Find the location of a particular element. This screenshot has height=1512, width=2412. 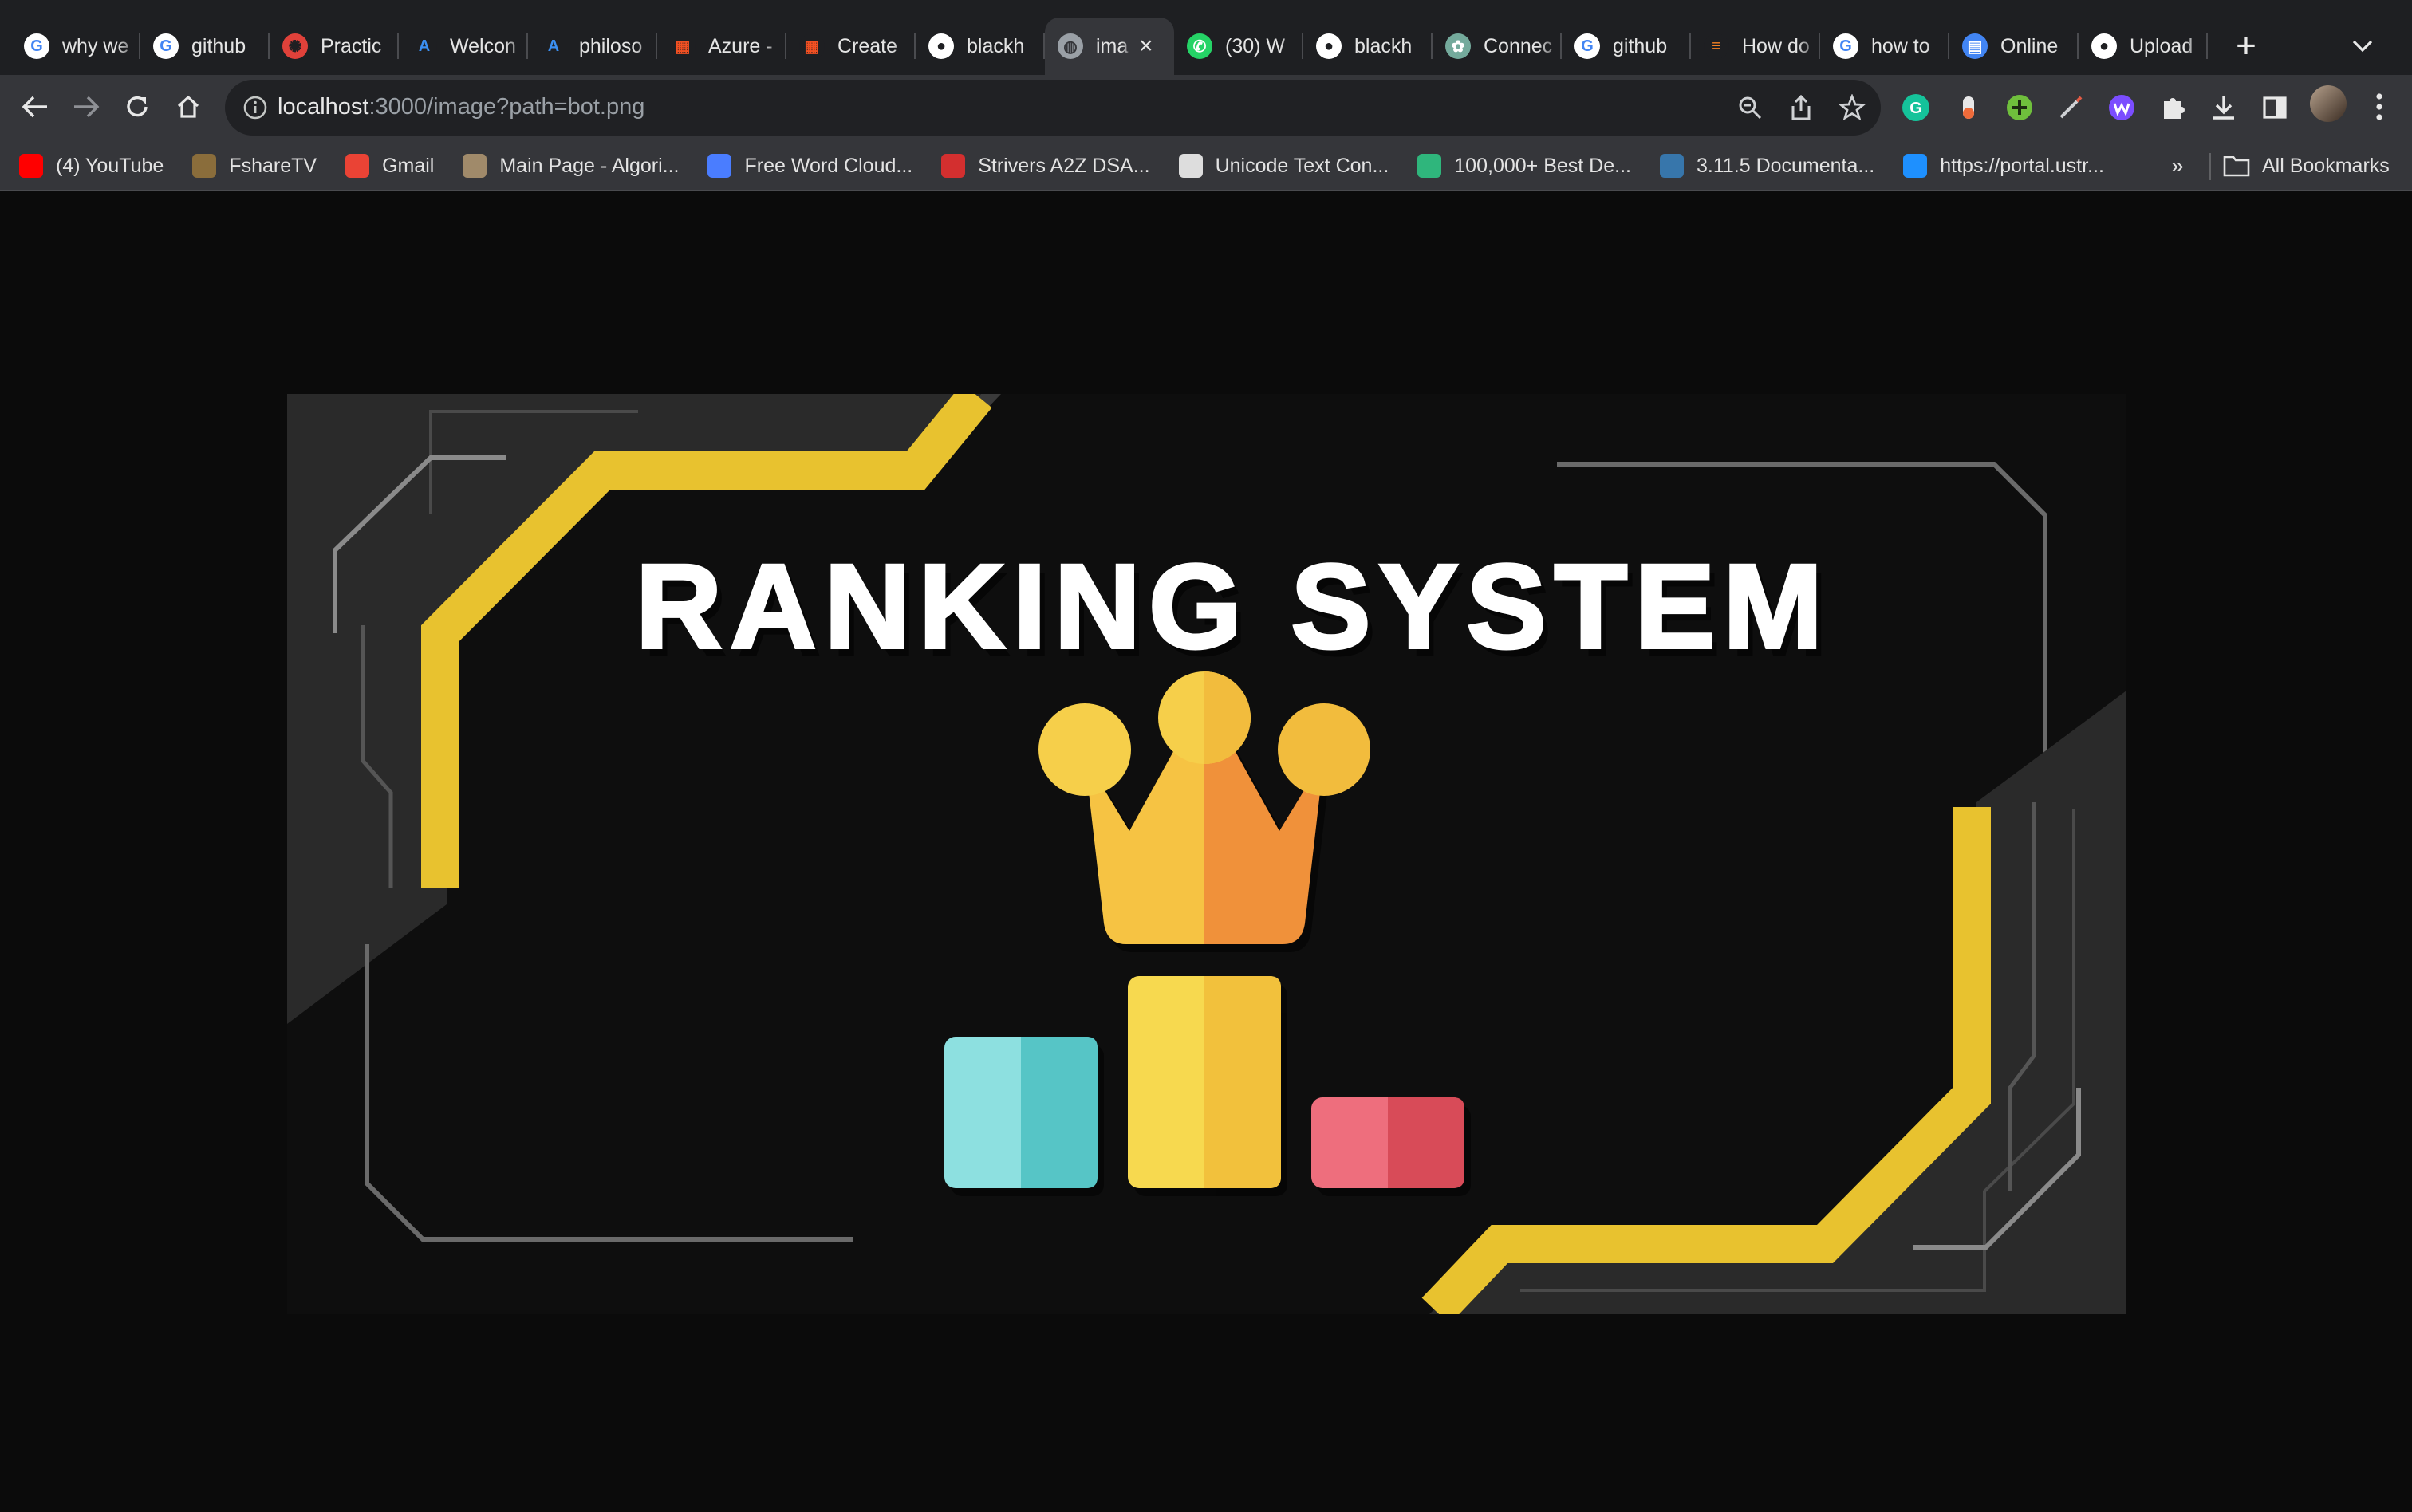

tab-15: ▤ Online is located at coordinates (2014, 46).